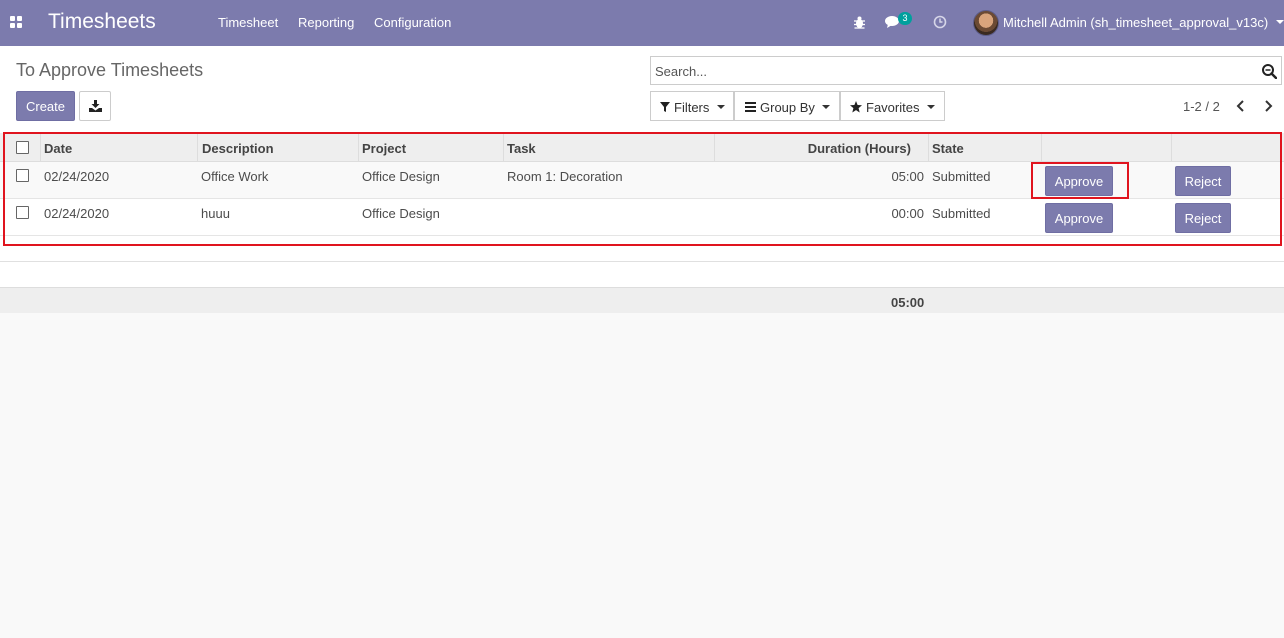  I want to click on cell-description: Office Work, so click(235, 176).